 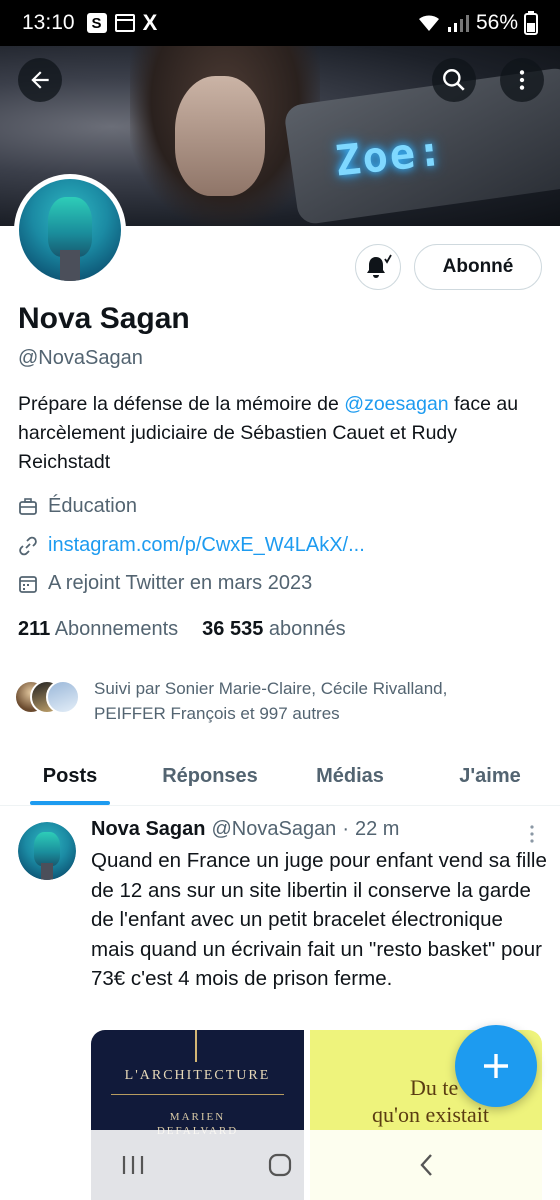 What do you see at coordinates (233, 629) in the screenshot?
I see `followers-count: 36 535` at bounding box center [233, 629].